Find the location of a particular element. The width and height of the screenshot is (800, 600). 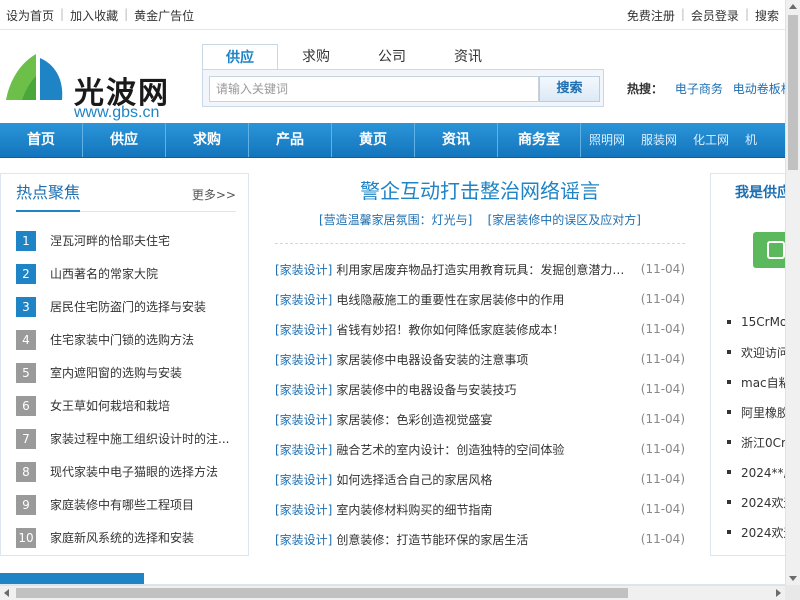

search-input: 请输入关键词 is located at coordinates (374, 89).